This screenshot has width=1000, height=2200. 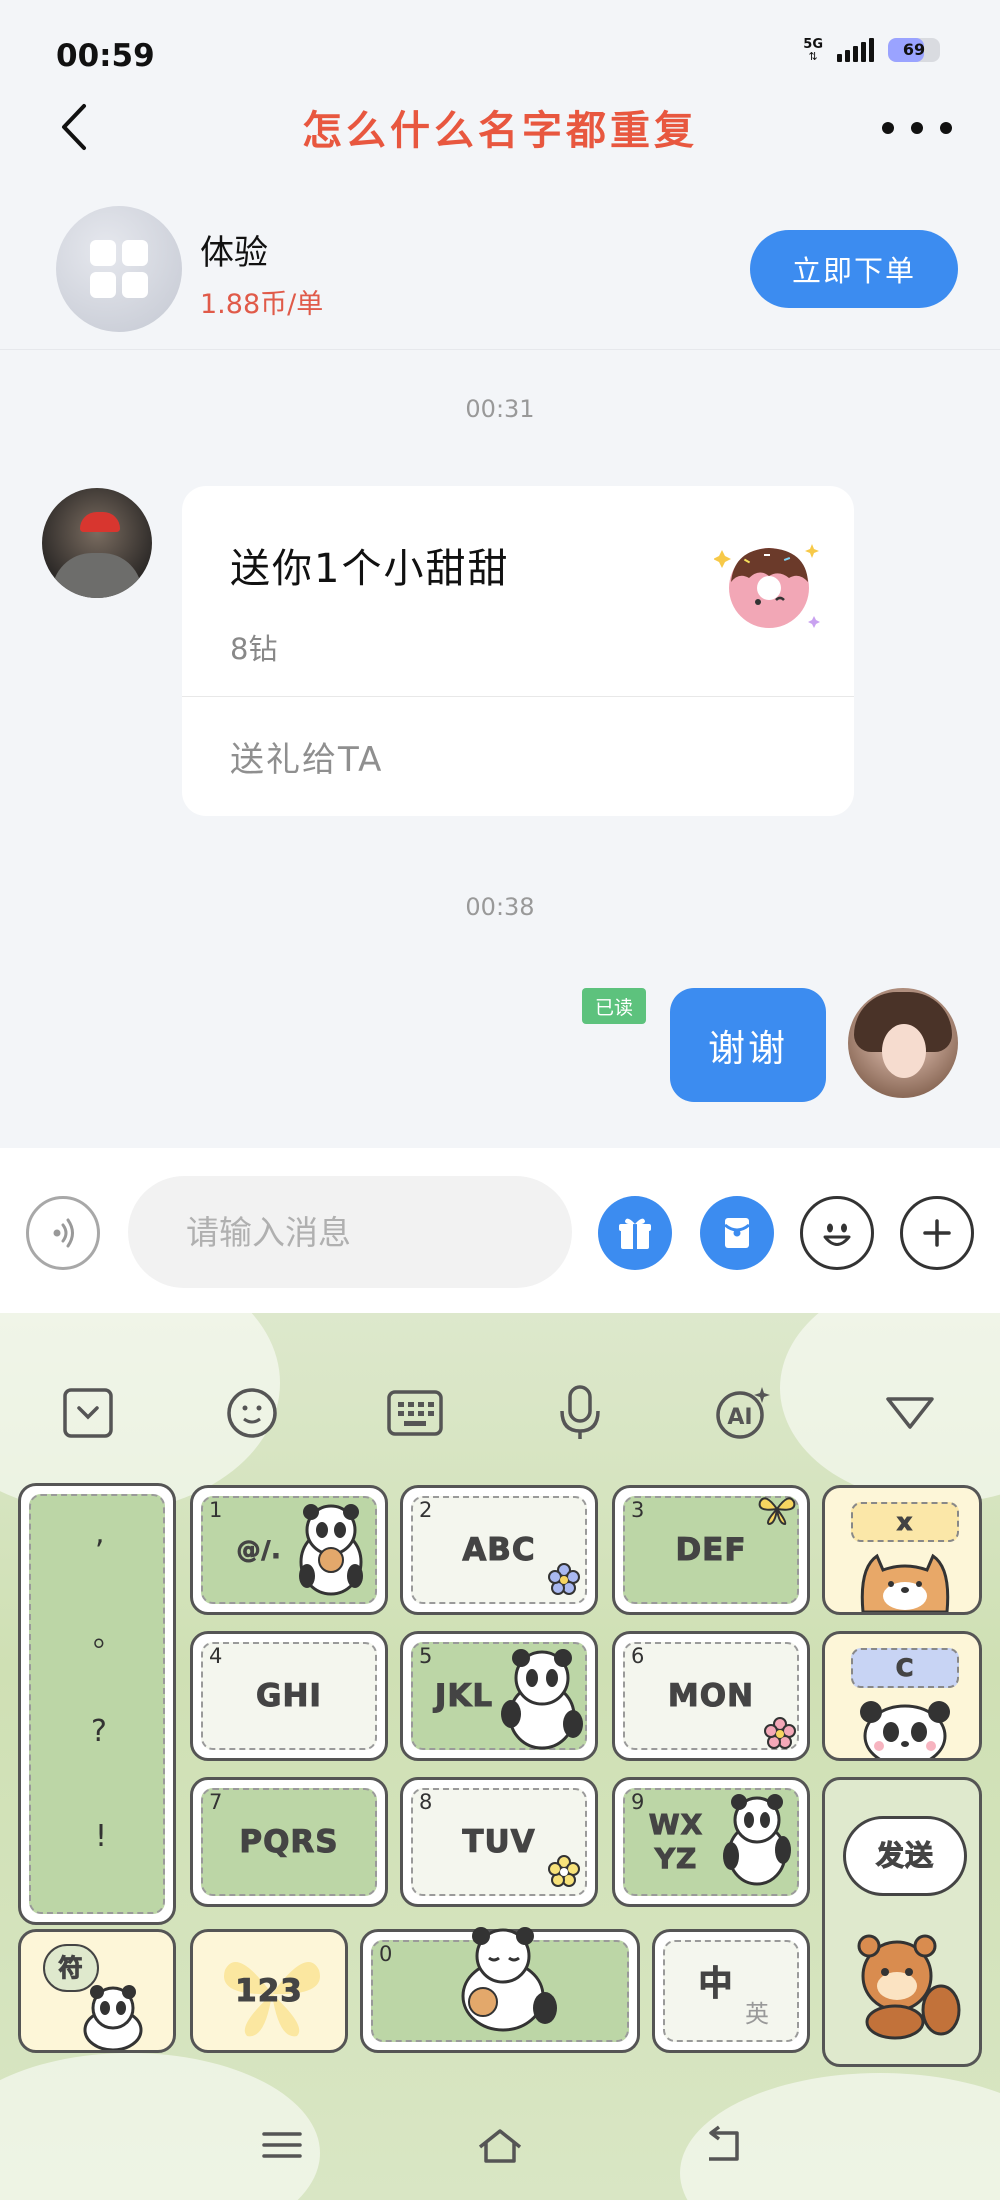 I want to click on key-label: TUV, so click(x=499, y=1842).